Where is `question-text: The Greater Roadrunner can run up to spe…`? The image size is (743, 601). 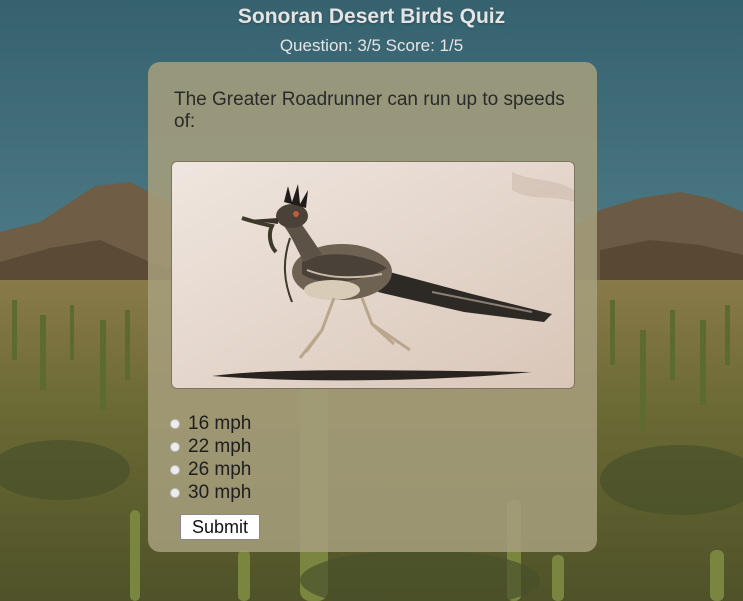 question-text: The Greater Roadrunner can run up to spe… is located at coordinates (369, 110).